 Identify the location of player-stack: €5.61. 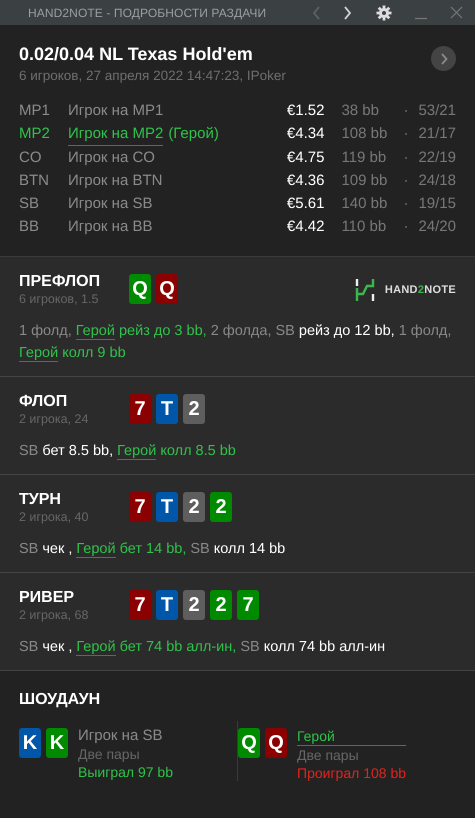
(306, 204).